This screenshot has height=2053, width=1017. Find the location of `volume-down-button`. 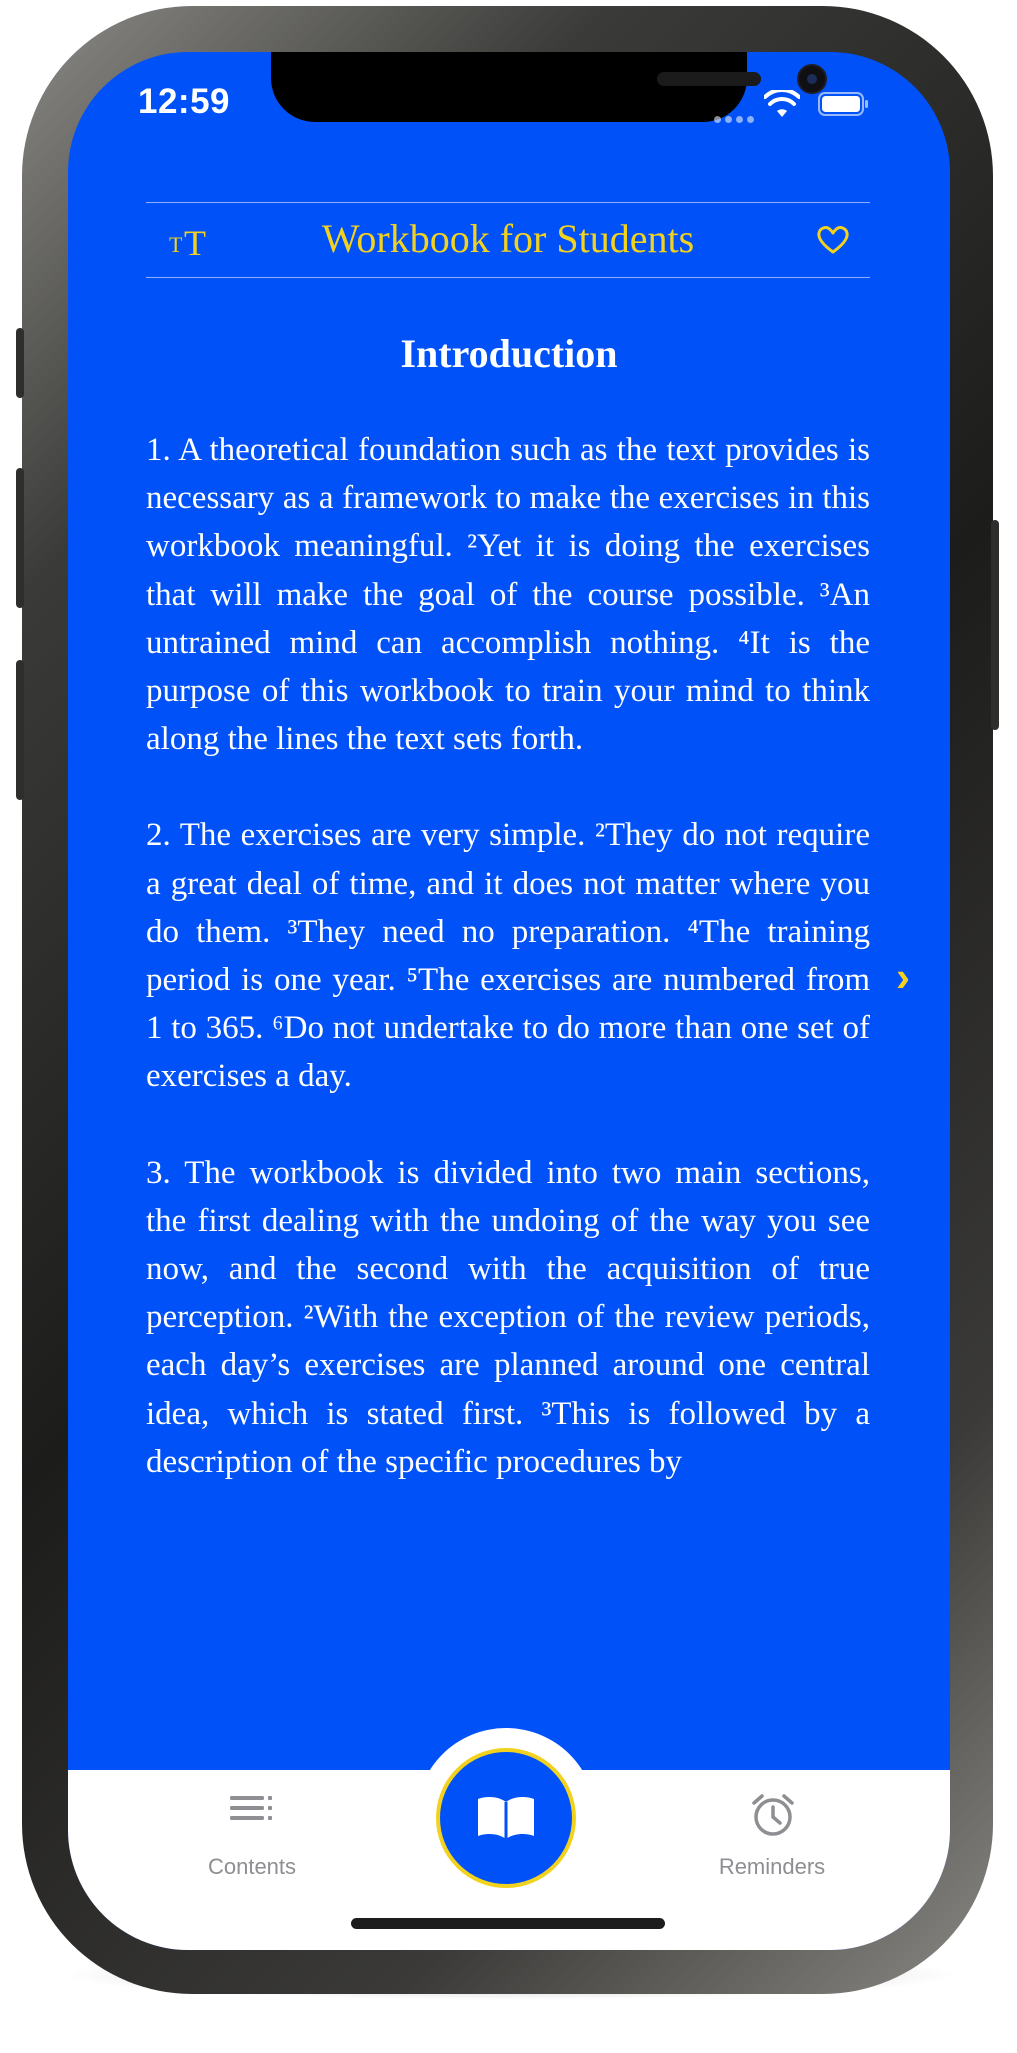

volume-down-button is located at coordinates (20, 730).